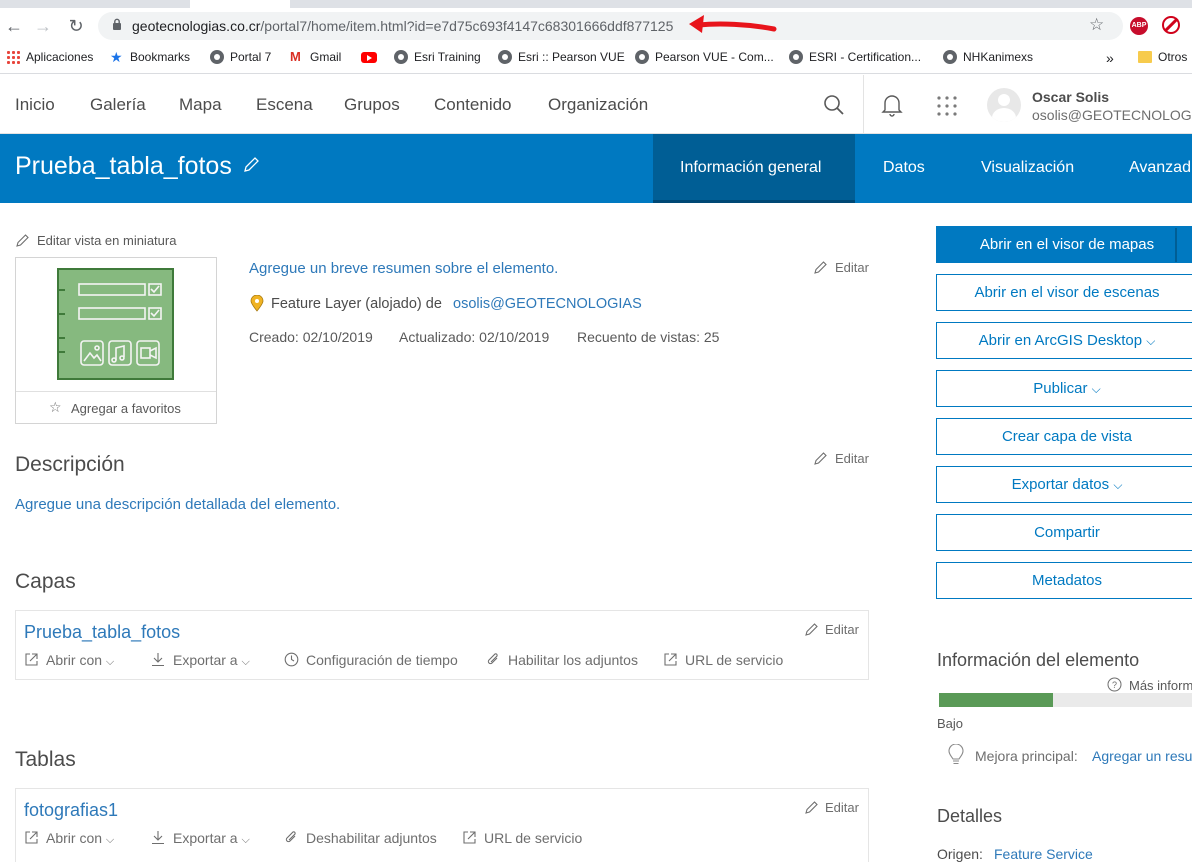  I want to click on layer-service-url-link: URL de servicio, so click(734, 660).